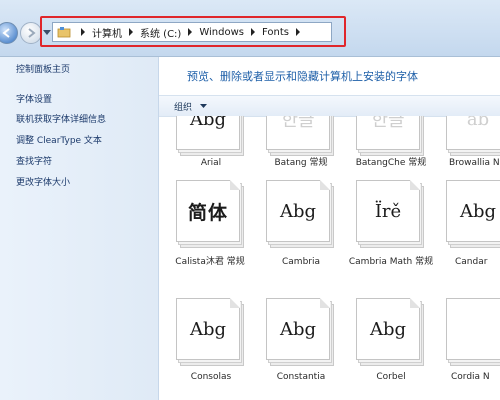 This screenshot has height=400, width=500. I want to click on font-sample: 简体, so click(207, 212).